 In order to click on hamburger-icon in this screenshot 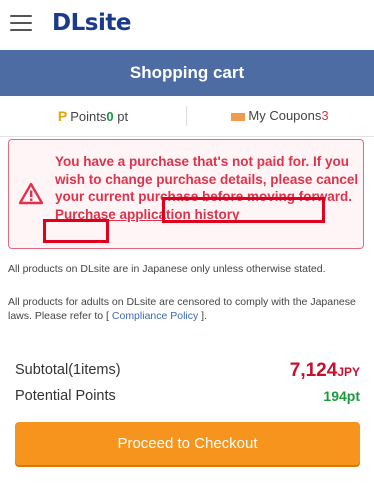, I will do `click(21, 24)`.